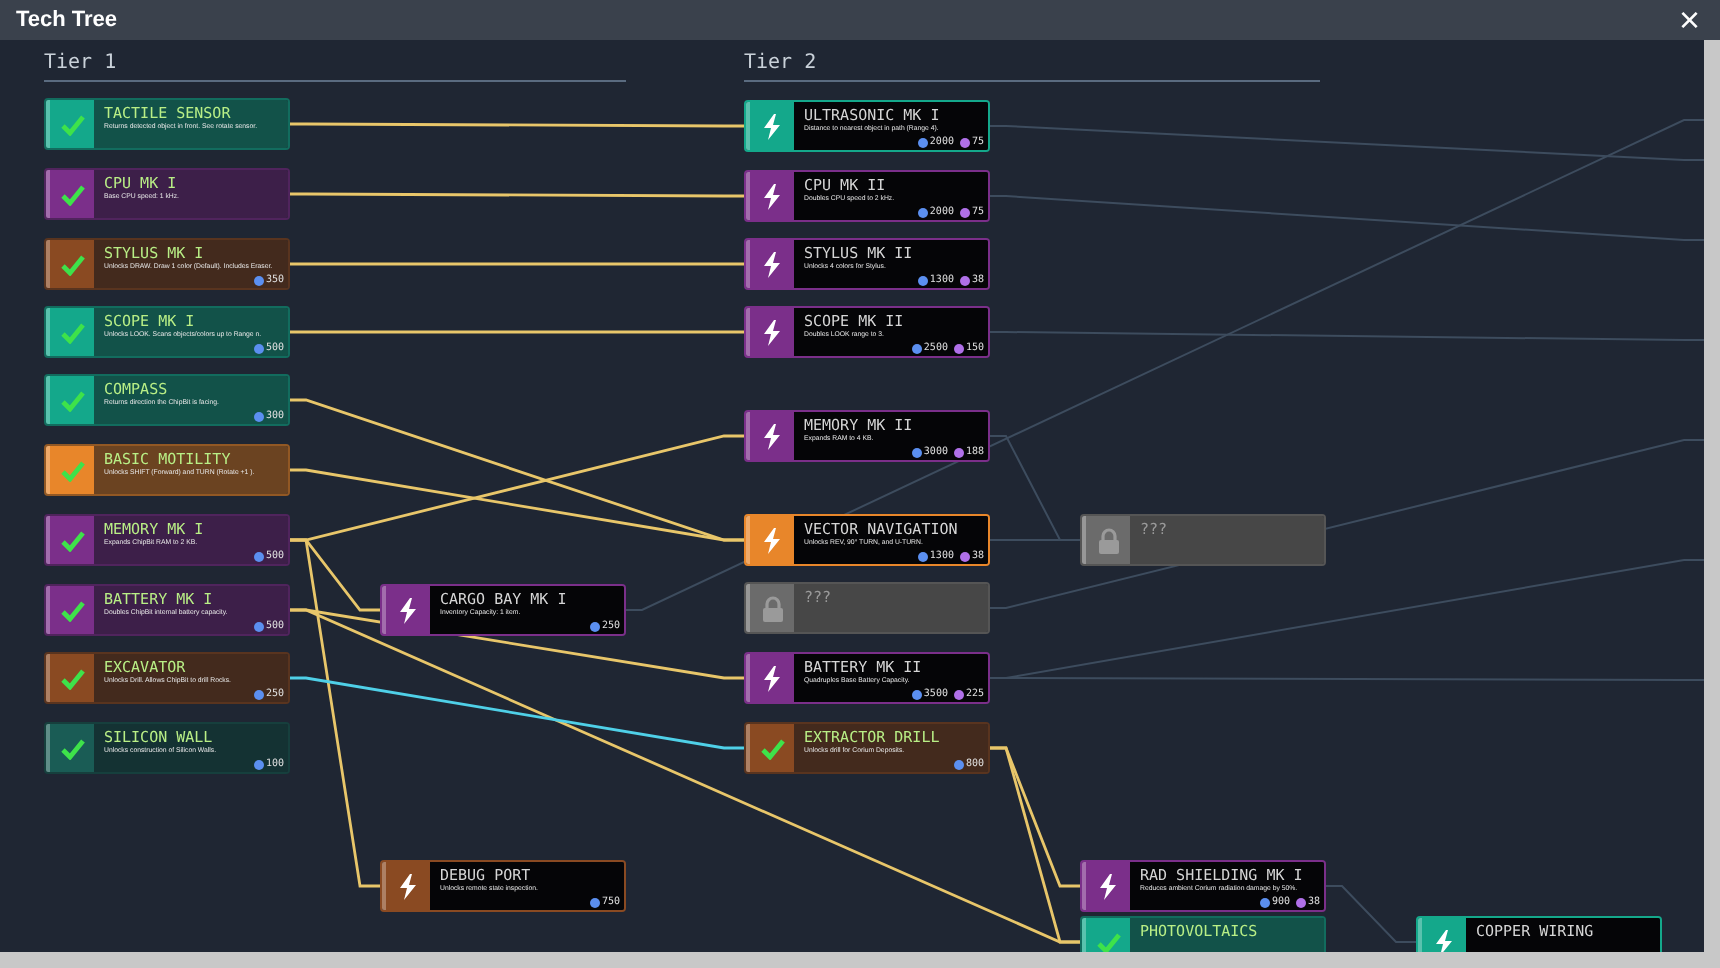  What do you see at coordinates (67, 20) in the screenshot?
I see `window-title: Tech Tree` at bounding box center [67, 20].